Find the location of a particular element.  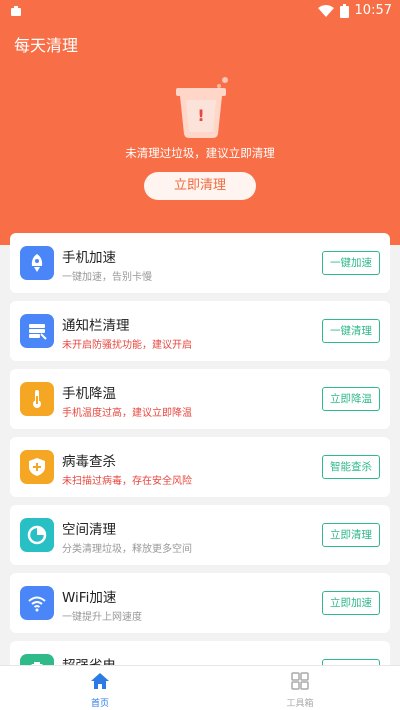

space-clean-button: 立即清理 is located at coordinates (351, 535).